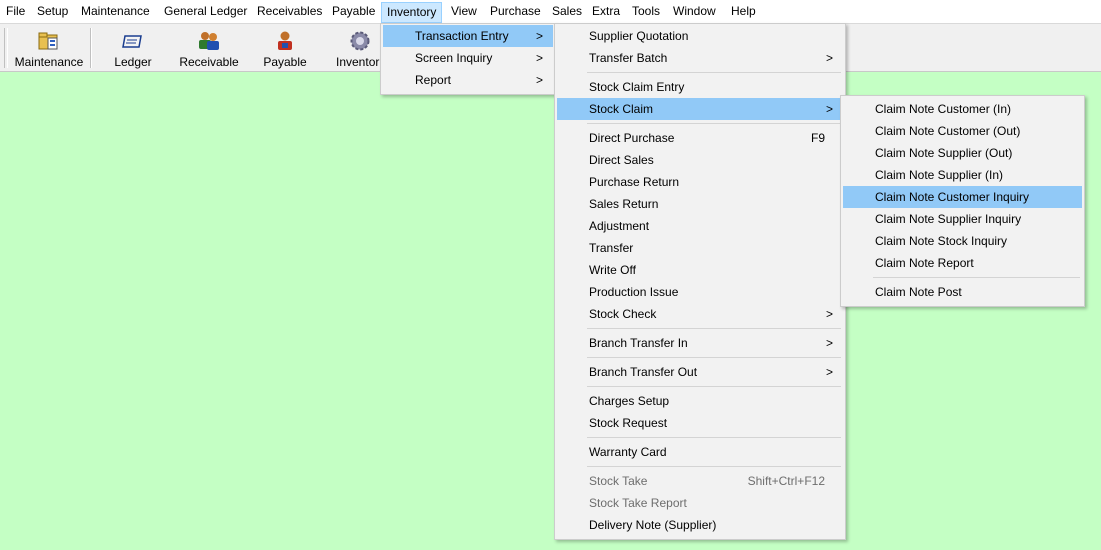  What do you see at coordinates (611, 248) in the screenshot?
I see `menu-item-label: Transfer` at bounding box center [611, 248].